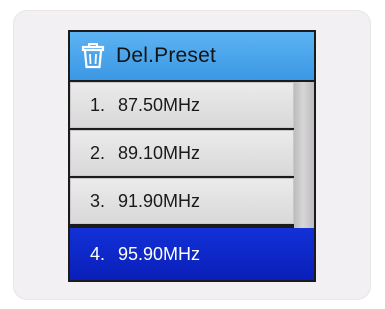 The image size is (385, 309). I want to click on preset-item-1: 1. 87.50MHz, so click(182, 105).